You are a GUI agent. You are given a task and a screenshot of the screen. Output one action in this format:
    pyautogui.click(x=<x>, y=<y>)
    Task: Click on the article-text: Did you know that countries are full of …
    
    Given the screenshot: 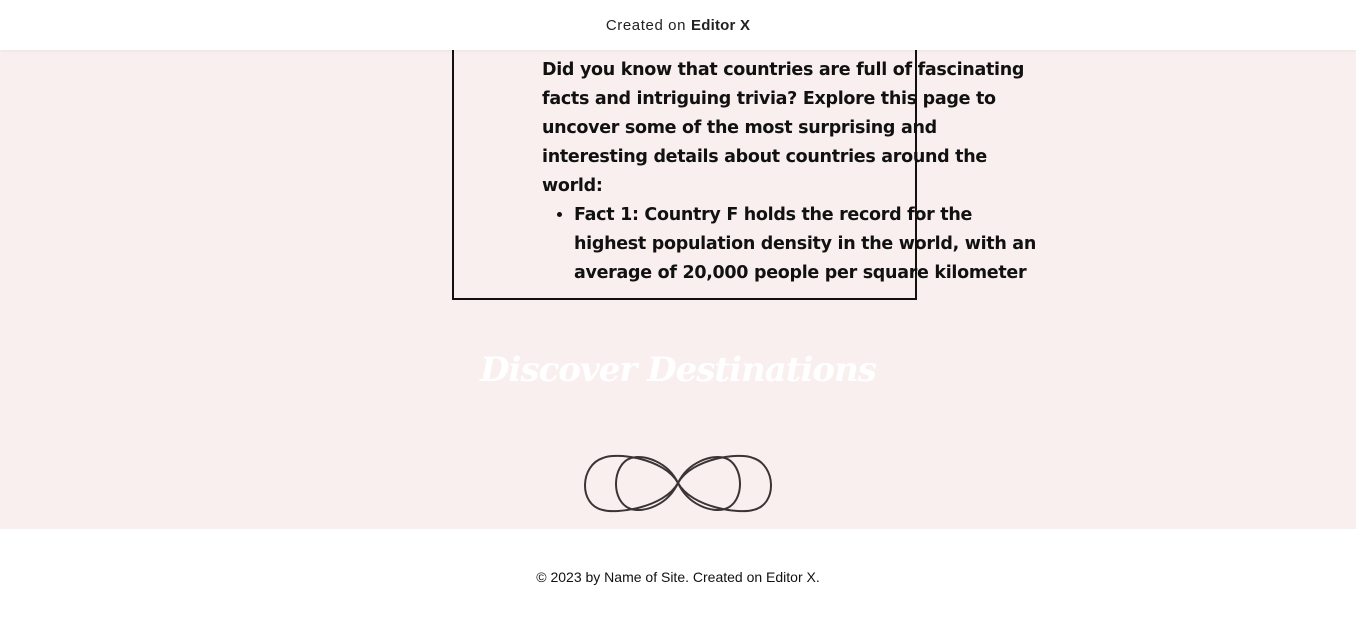 What is the action you would take?
    pyautogui.click(x=792, y=172)
    